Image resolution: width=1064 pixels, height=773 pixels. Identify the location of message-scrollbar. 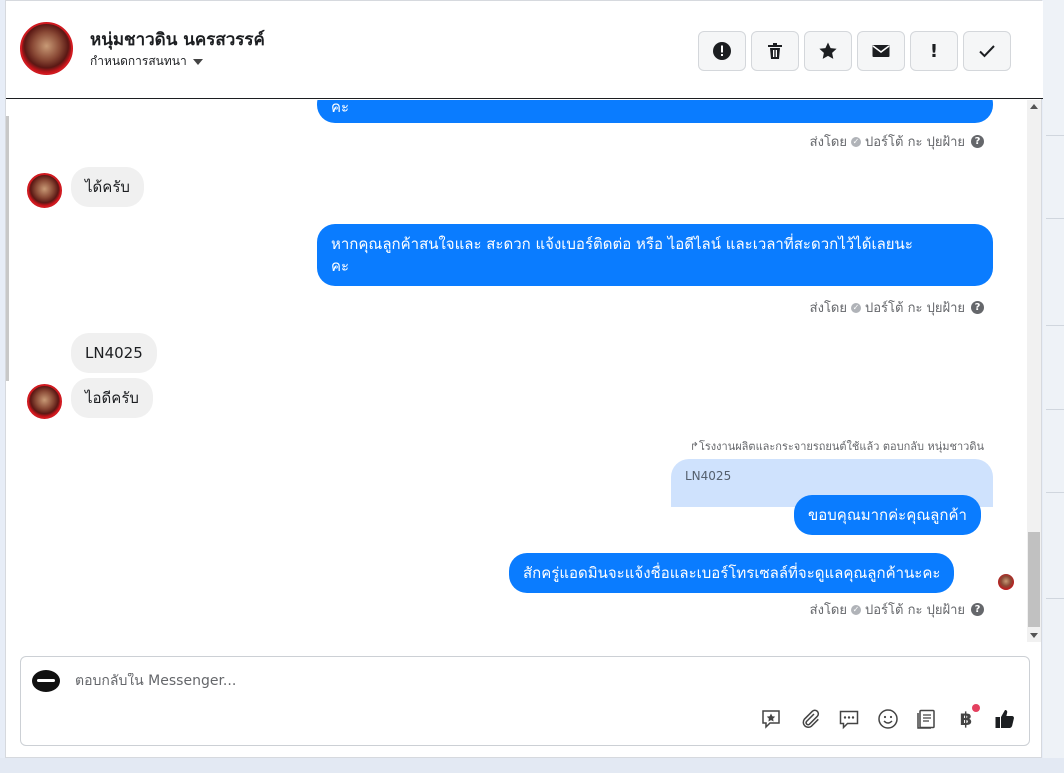
(1034, 371).